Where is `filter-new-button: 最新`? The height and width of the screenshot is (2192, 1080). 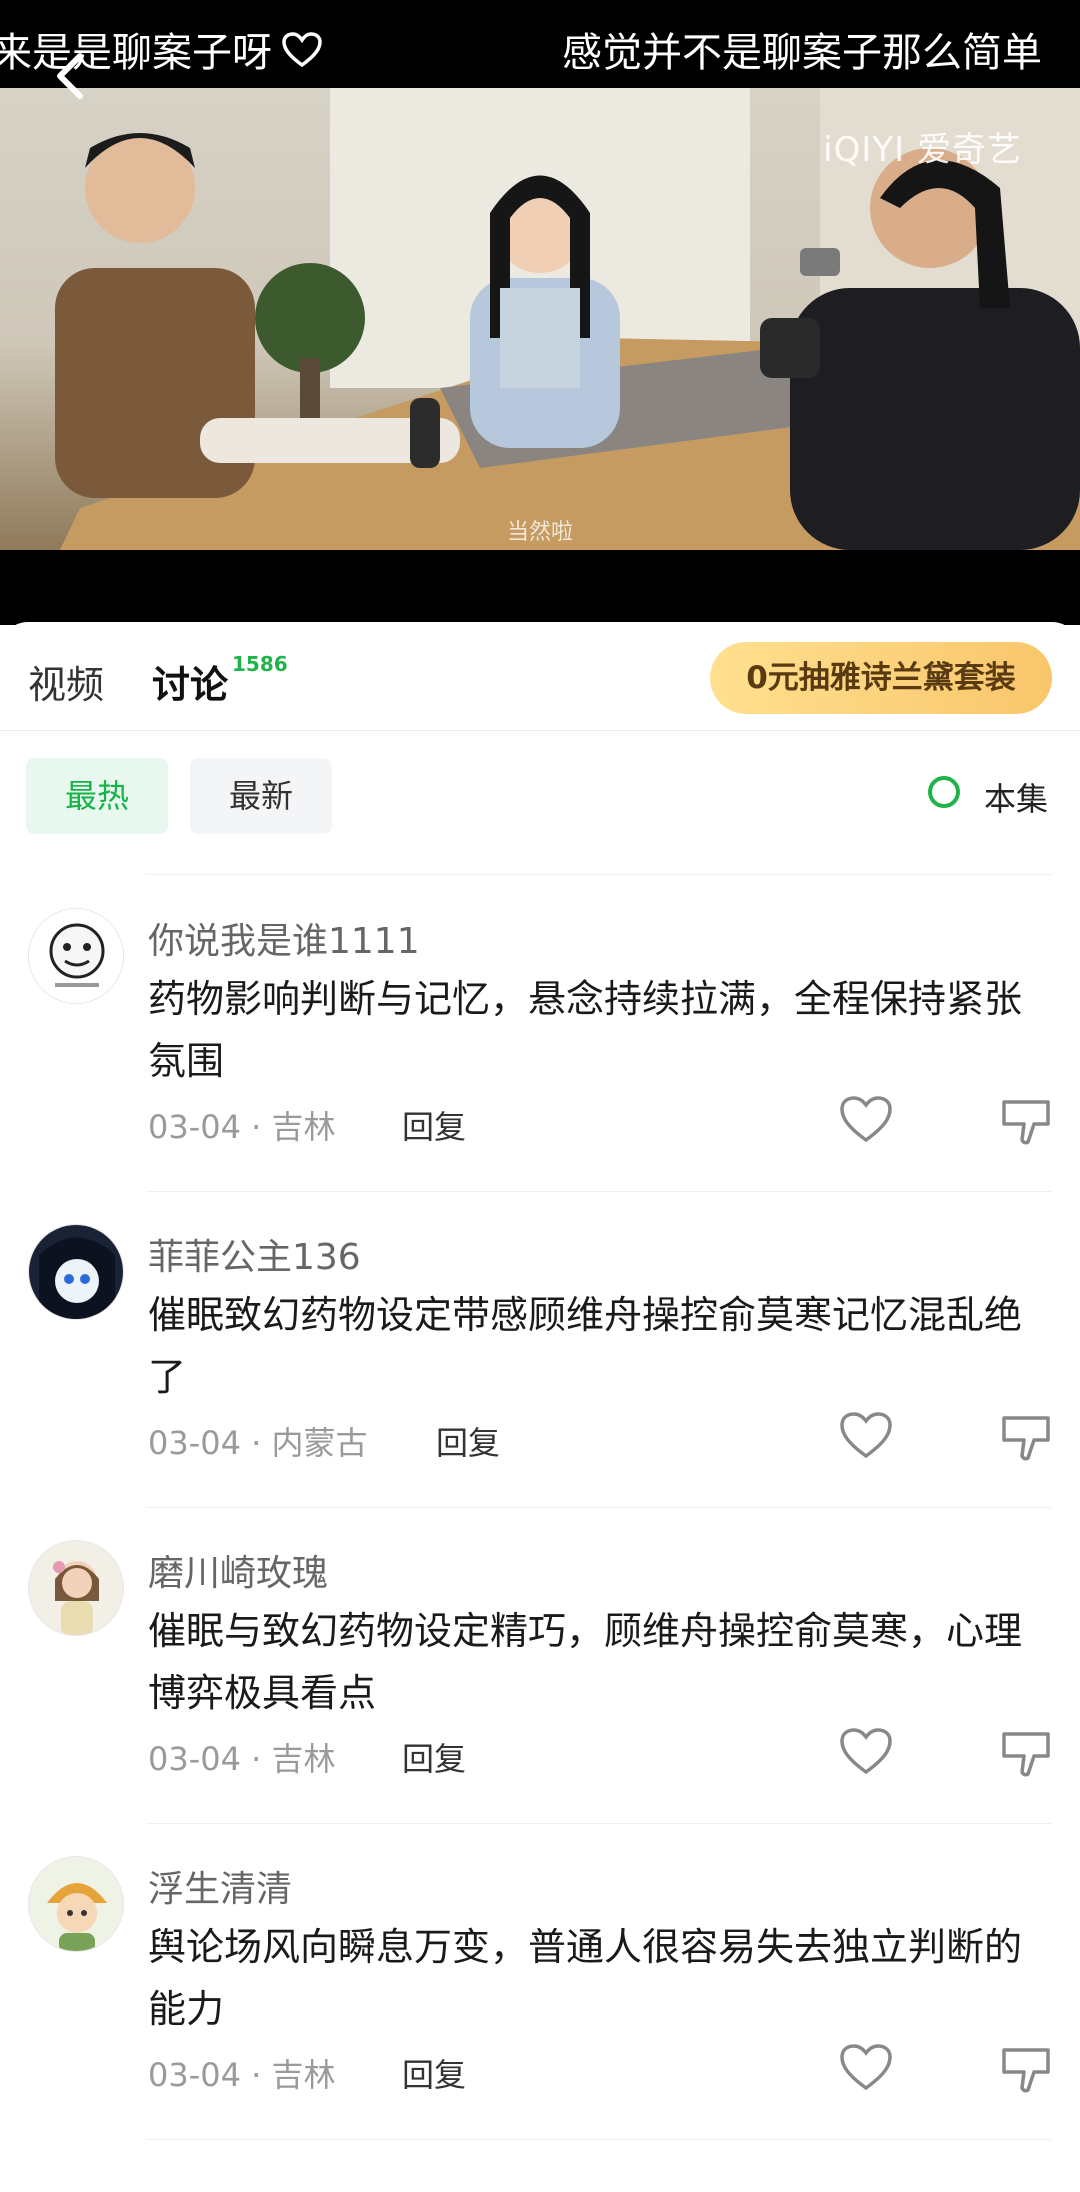 filter-new-button: 最新 is located at coordinates (261, 796).